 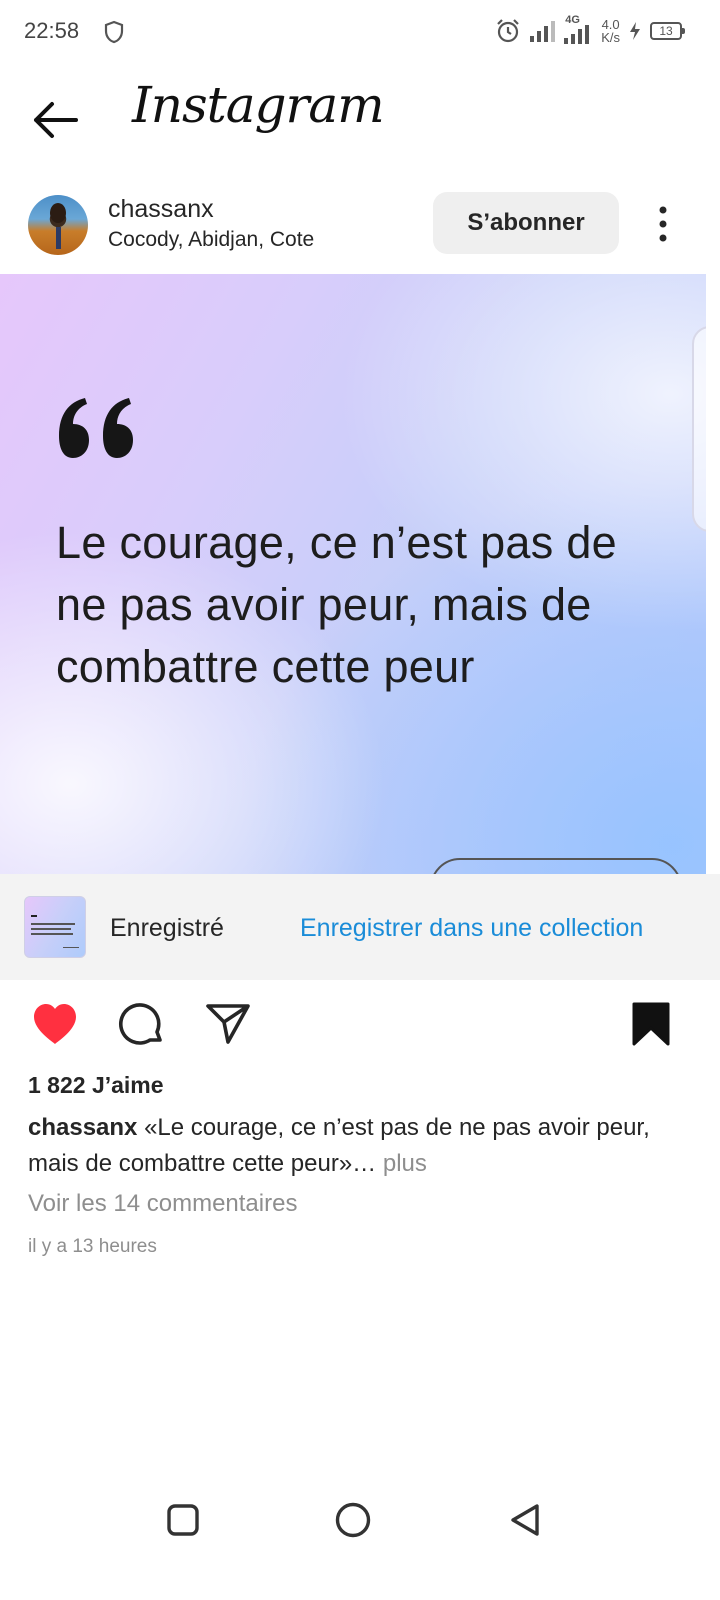 What do you see at coordinates (663, 224) in the screenshot?
I see `more-vertical-icon` at bounding box center [663, 224].